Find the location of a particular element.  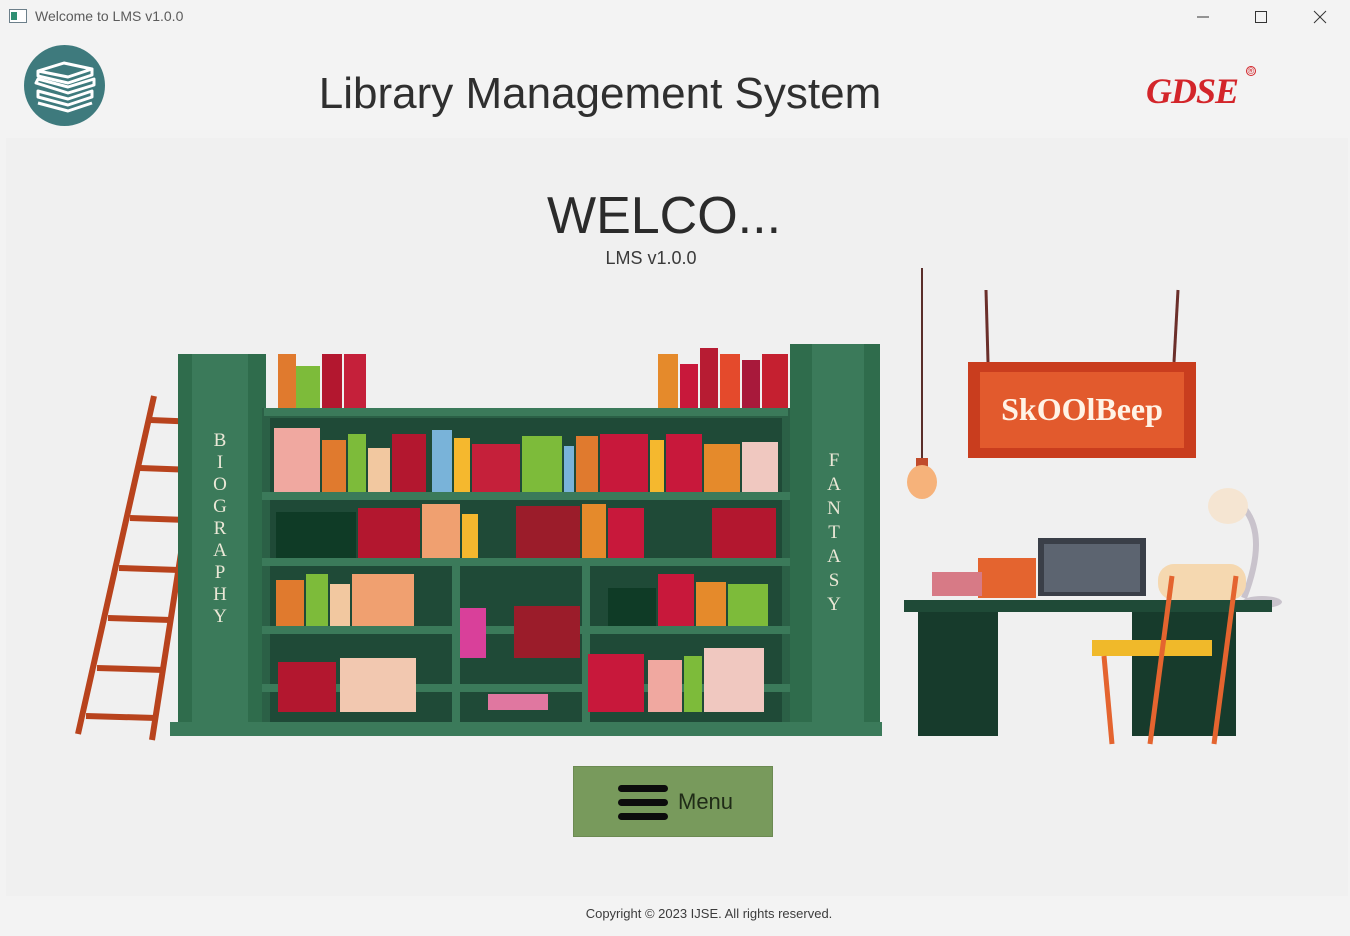

sign-text: SkOOlBeep is located at coordinates (1082, 409).